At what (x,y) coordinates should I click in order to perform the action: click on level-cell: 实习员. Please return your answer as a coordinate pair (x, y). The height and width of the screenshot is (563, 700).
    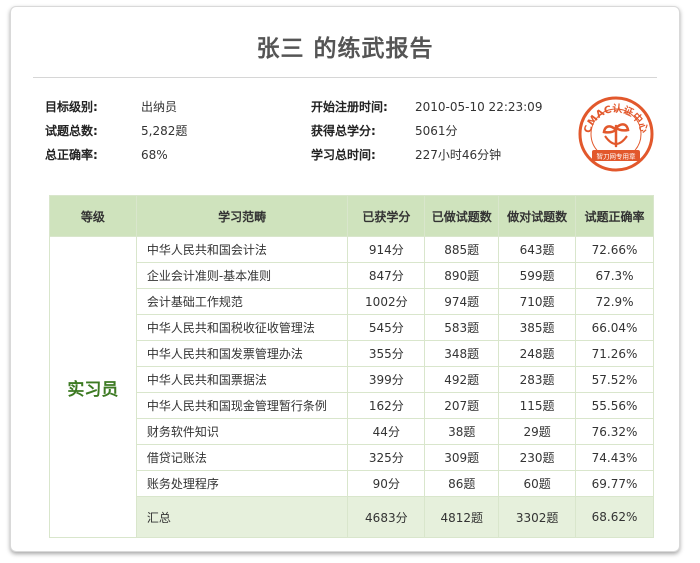
    Looking at the image, I should click on (93, 387).